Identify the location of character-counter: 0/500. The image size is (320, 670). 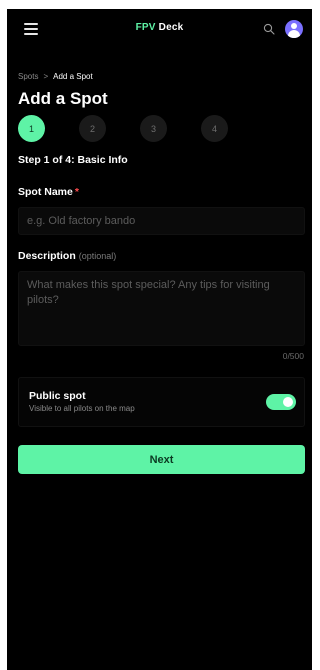
(293, 356).